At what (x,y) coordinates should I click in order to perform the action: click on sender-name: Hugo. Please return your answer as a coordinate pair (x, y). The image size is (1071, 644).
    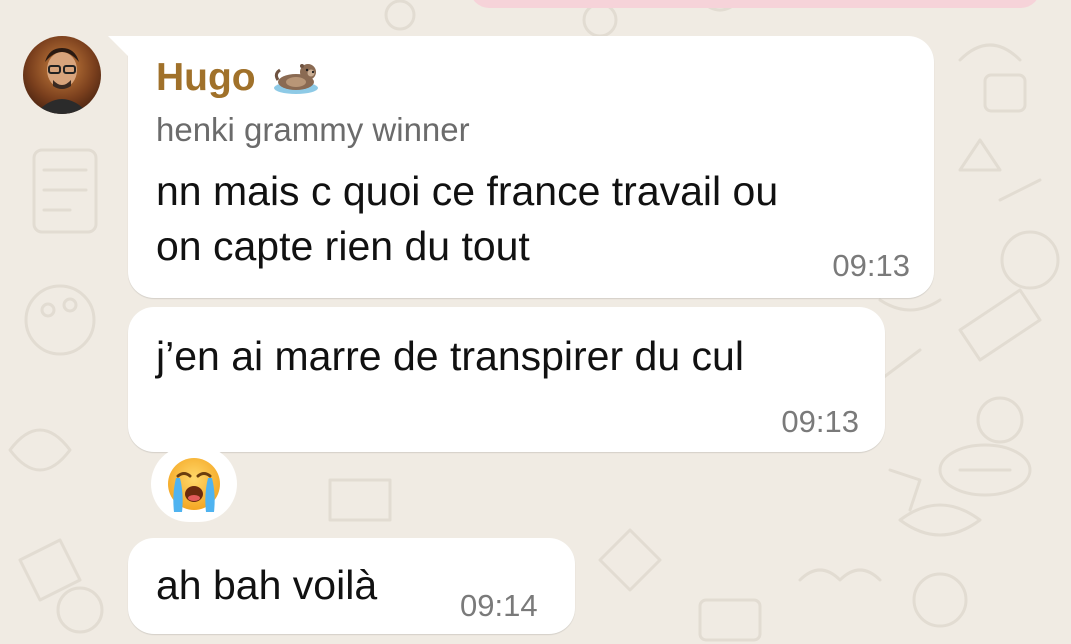
    Looking at the image, I should click on (206, 78).